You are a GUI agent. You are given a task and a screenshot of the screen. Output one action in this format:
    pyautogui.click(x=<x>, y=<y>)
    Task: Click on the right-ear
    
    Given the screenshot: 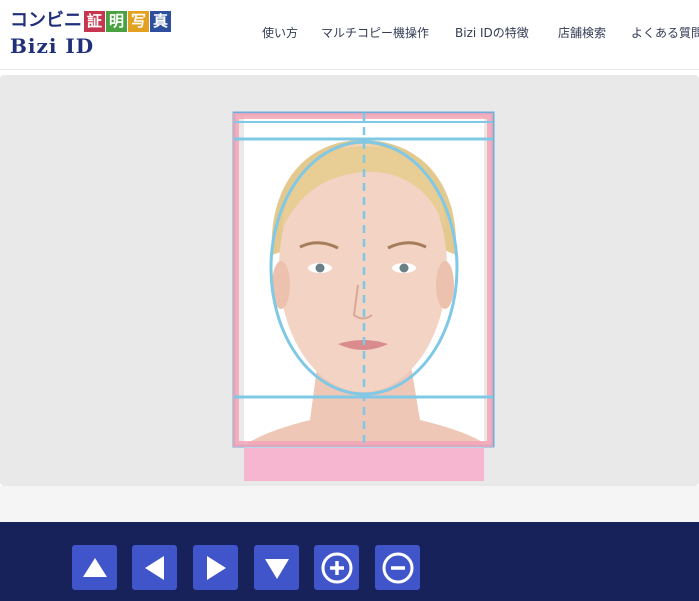 What is the action you would take?
    pyautogui.click(x=445, y=285)
    